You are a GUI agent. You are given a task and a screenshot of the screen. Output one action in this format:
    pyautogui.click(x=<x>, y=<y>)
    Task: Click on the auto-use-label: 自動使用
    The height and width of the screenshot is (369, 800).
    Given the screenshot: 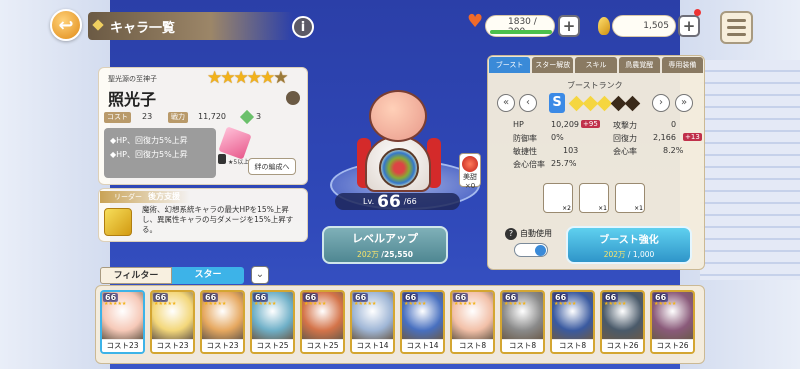 What is the action you would take?
    pyautogui.click(x=536, y=233)
    